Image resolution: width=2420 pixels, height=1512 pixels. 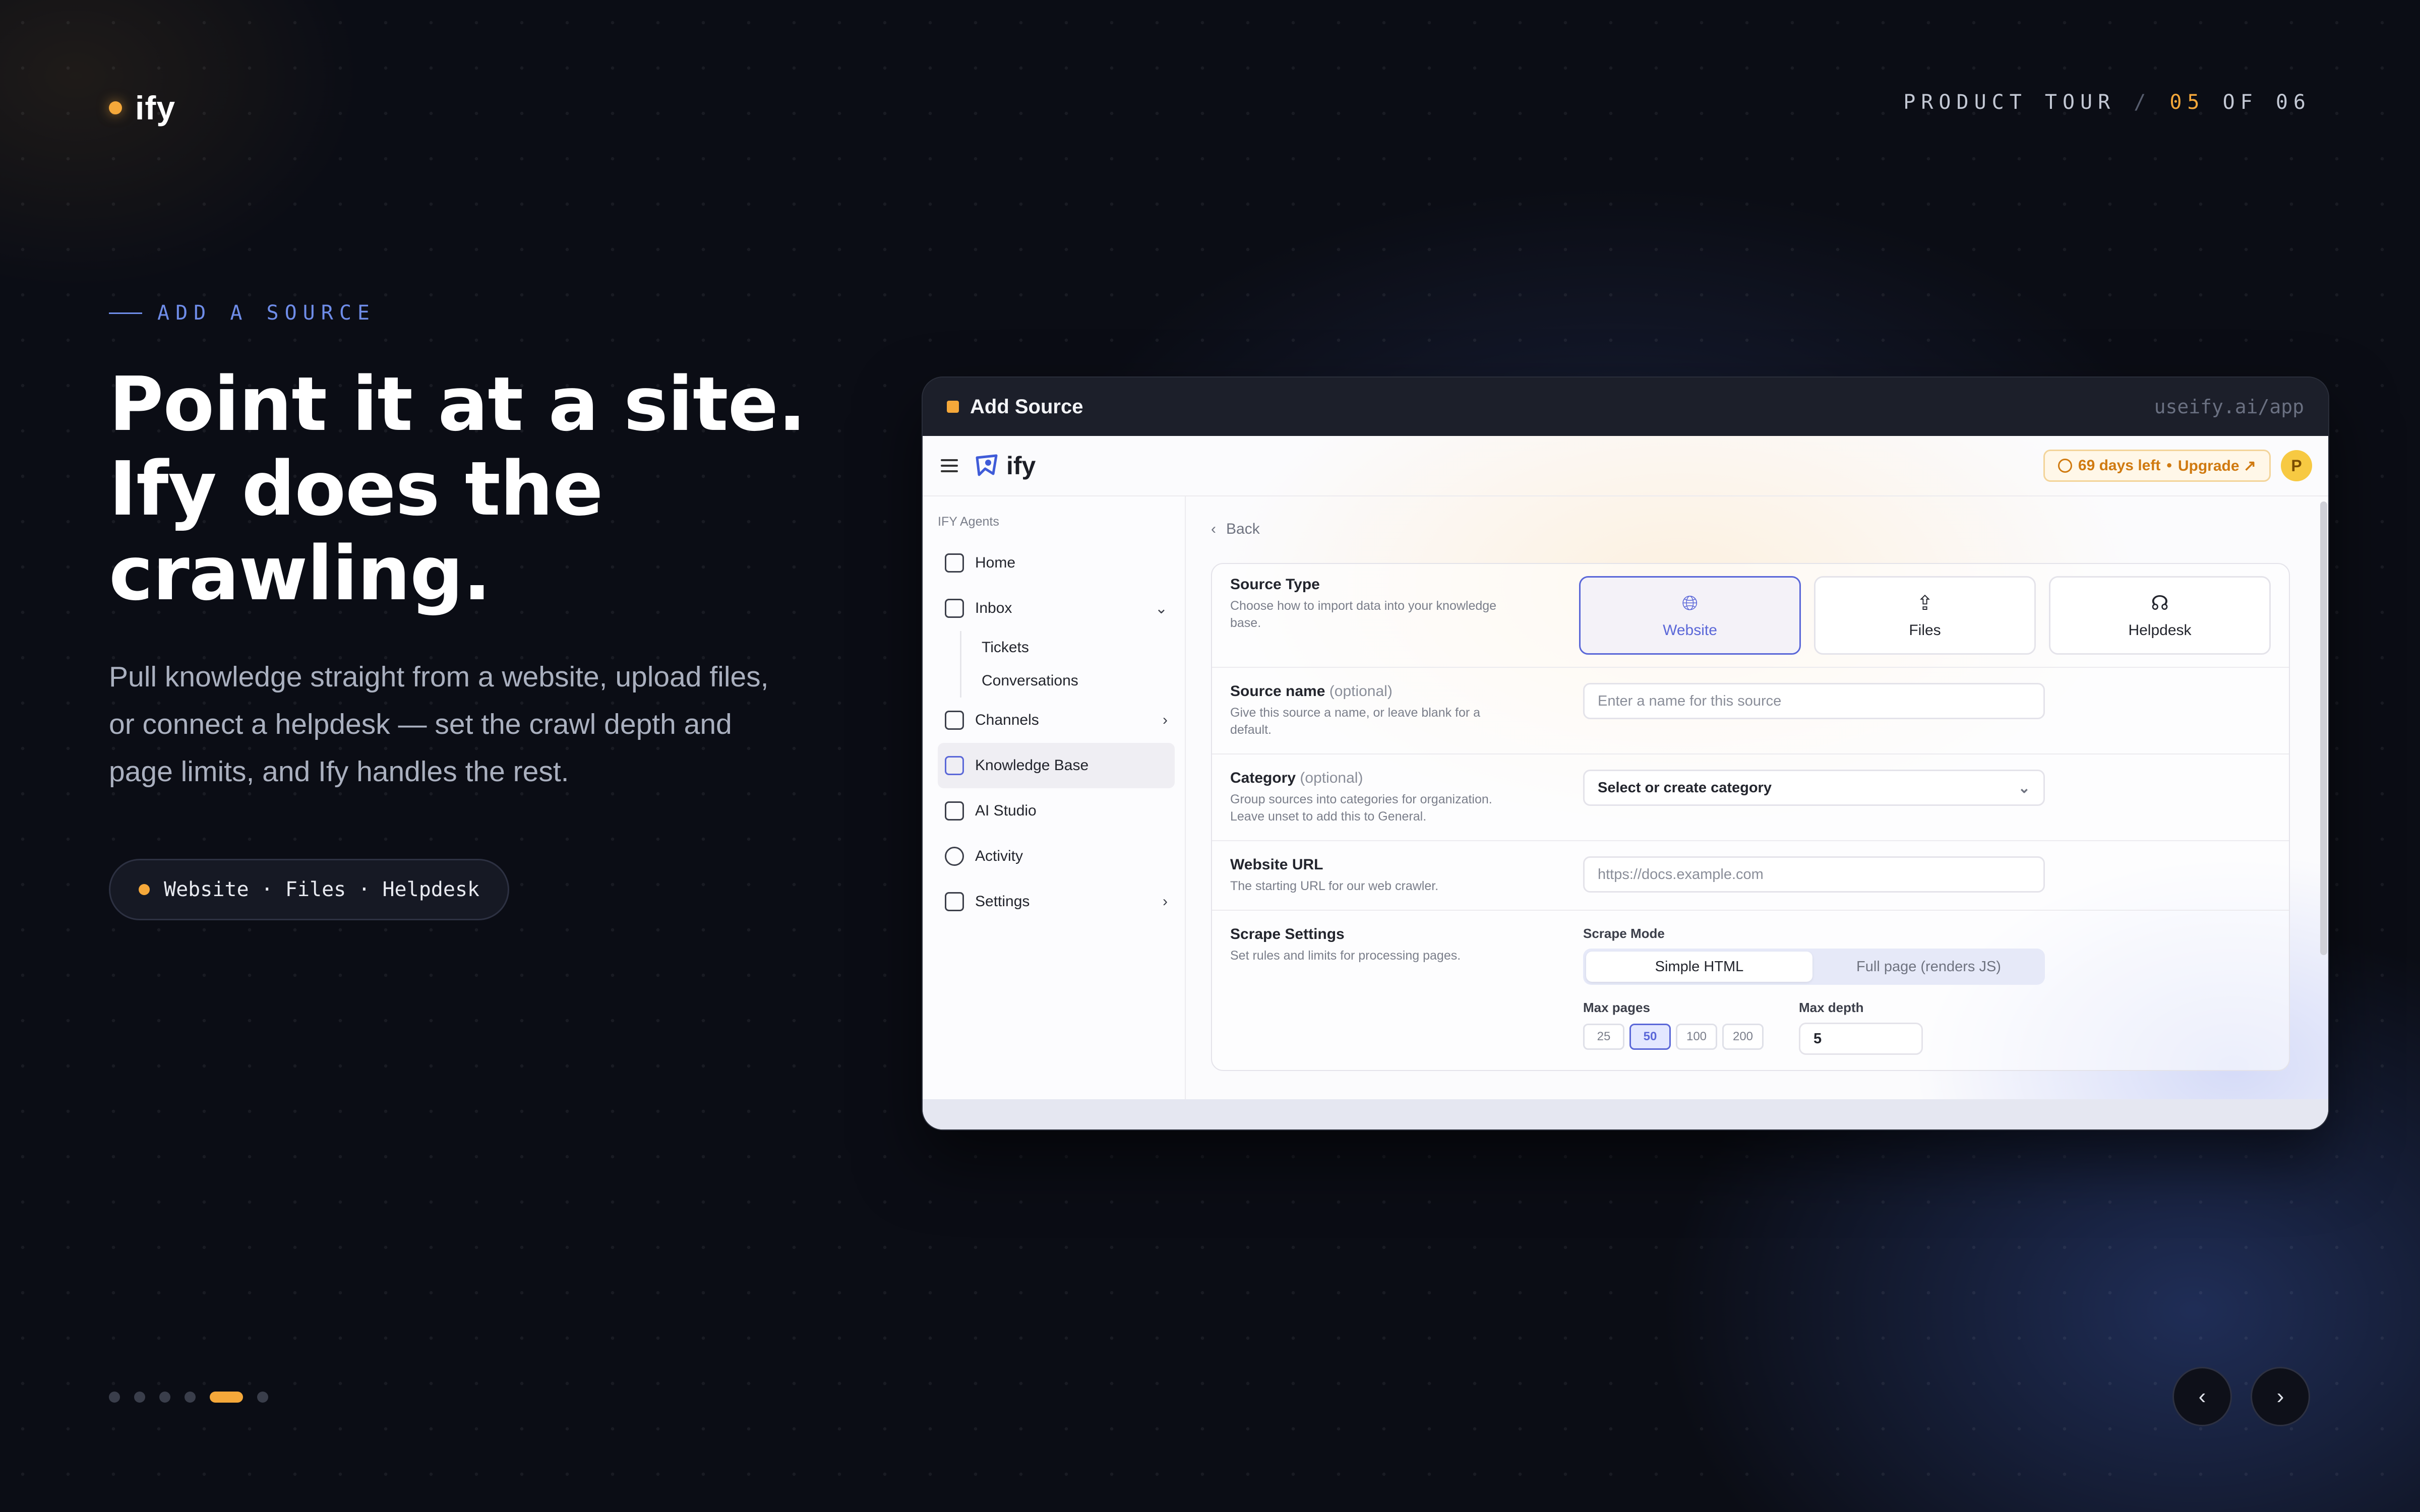 I want to click on back-link: ‹ Back, so click(x=1758, y=529).